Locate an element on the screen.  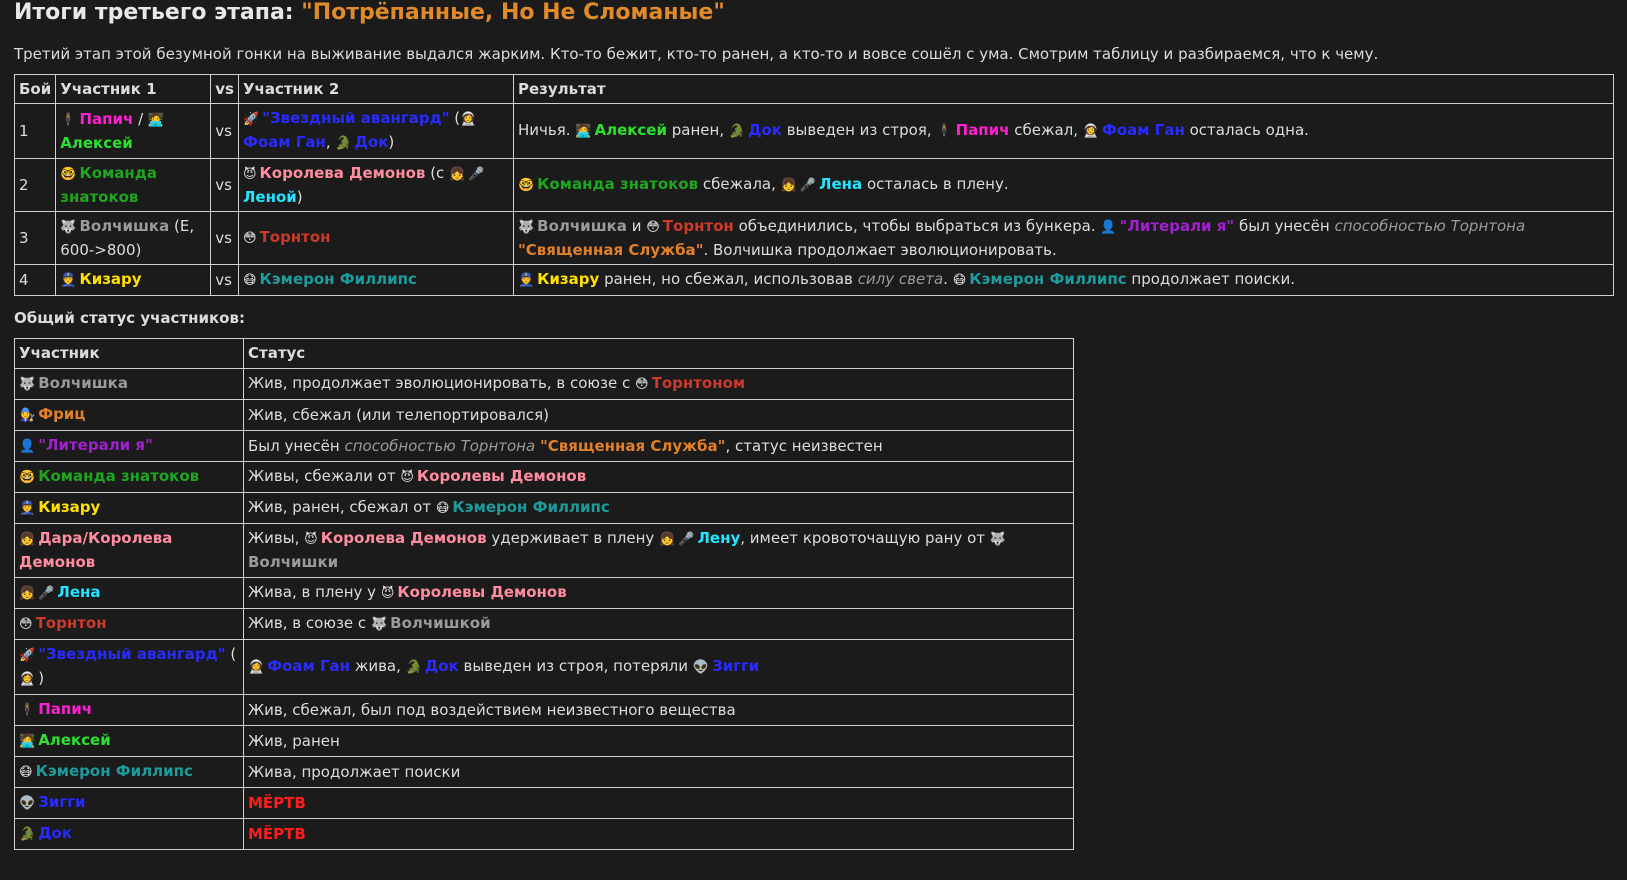
table-row: 🧑‍💻 Алексей Жив, ранен is located at coordinates (544, 741).